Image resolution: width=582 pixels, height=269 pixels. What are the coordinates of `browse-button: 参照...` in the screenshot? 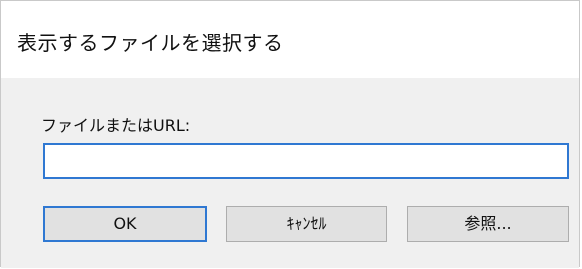 It's located at (488, 224).